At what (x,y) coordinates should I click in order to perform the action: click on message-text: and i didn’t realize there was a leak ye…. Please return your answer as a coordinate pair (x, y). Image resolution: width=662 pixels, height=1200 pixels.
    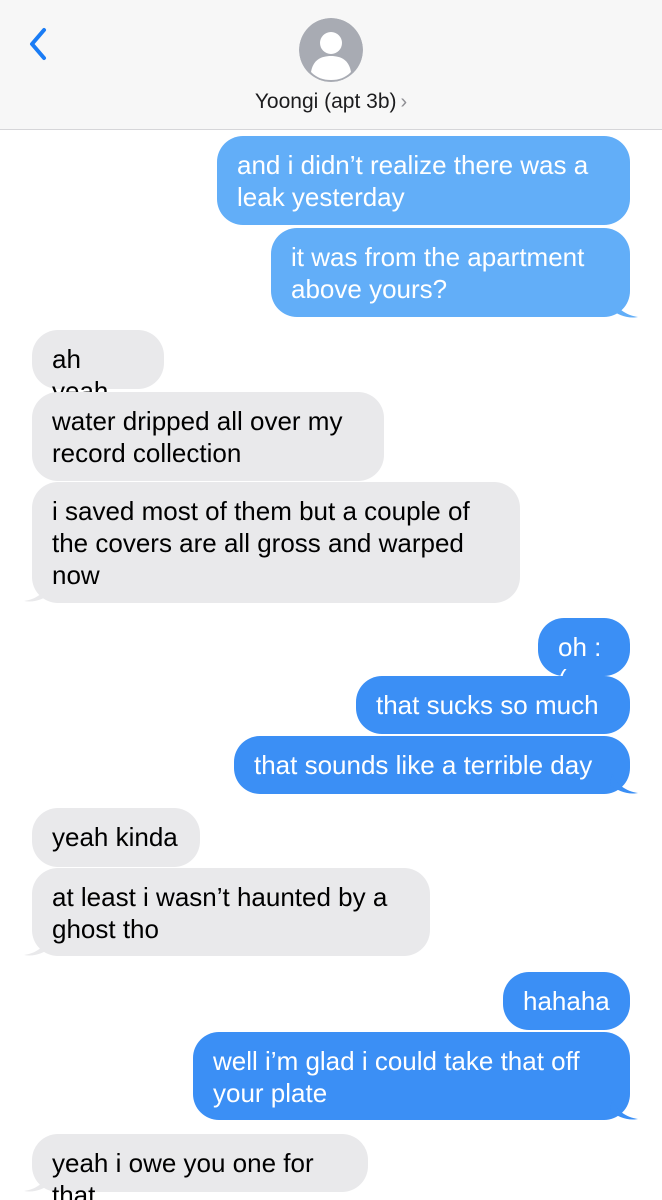
    Looking at the image, I should click on (413, 181).